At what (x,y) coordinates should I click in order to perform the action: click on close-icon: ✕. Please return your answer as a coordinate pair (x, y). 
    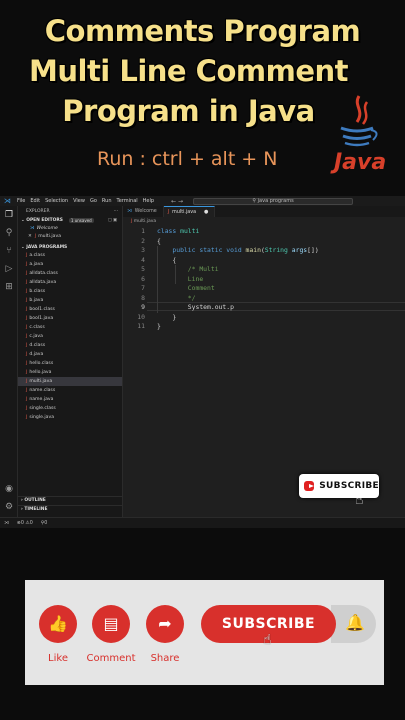
    Looking at the image, I should click on (30, 236).